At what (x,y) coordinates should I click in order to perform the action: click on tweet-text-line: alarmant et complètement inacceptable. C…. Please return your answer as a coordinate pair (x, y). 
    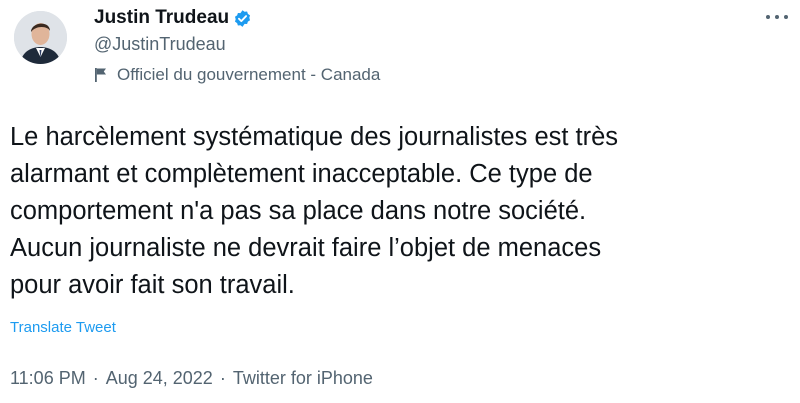
    Looking at the image, I should click on (301, 174).